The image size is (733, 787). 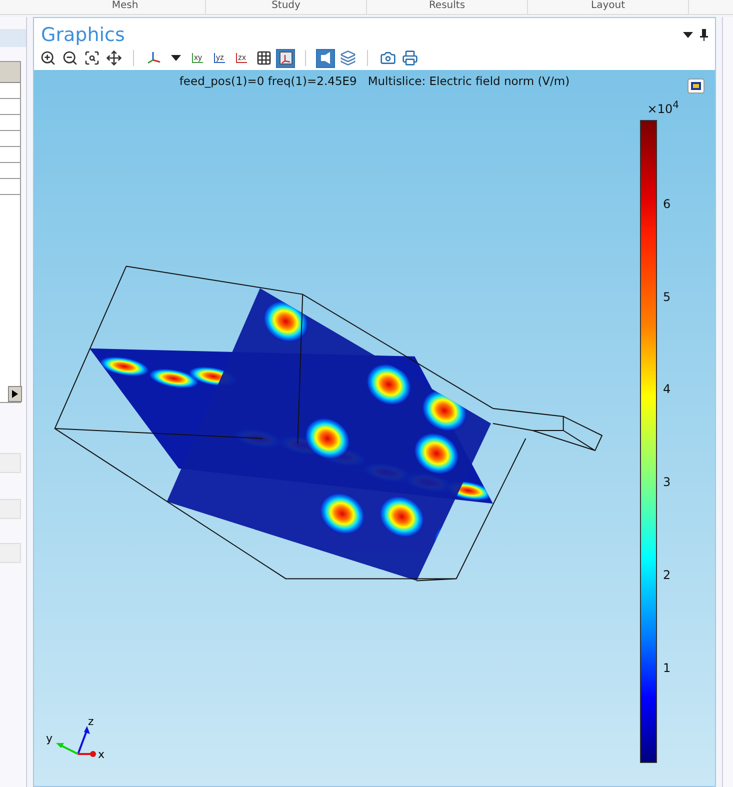 What do you see at coordinates (447, 7) in the screenshot?
I see `ribbon-tab: Results` at bounding box center [447, 7].